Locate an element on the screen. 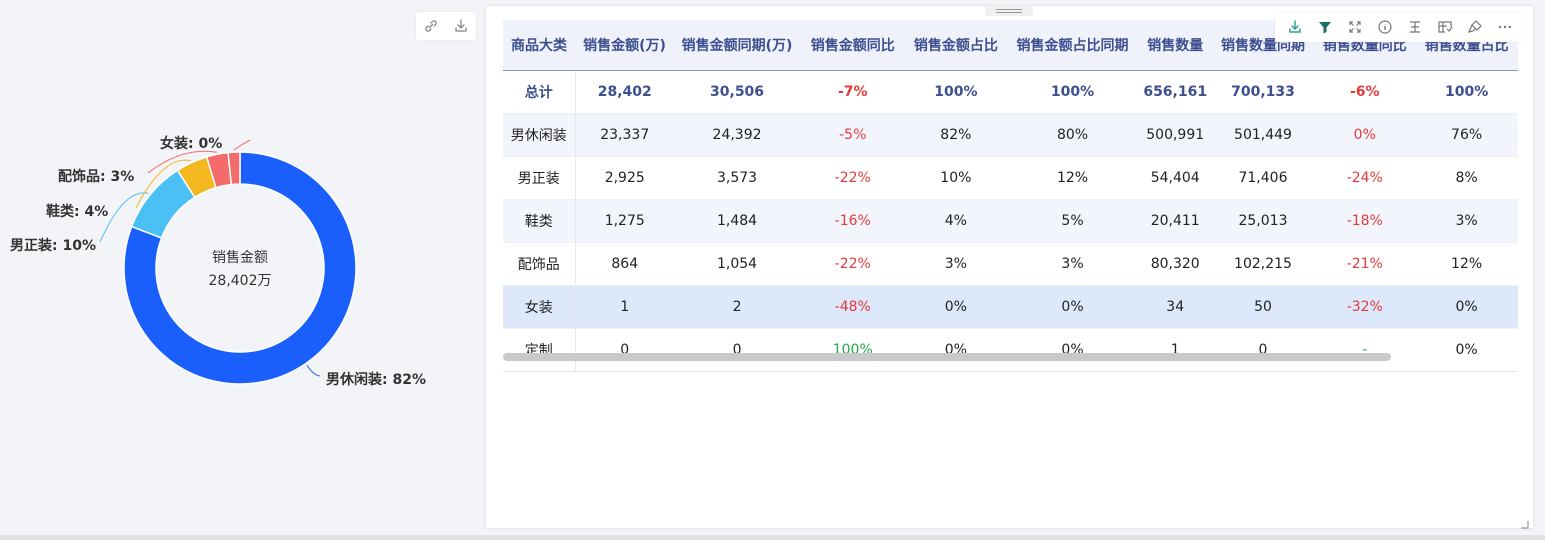  bottom-divider is located at coordinates (772, 537).